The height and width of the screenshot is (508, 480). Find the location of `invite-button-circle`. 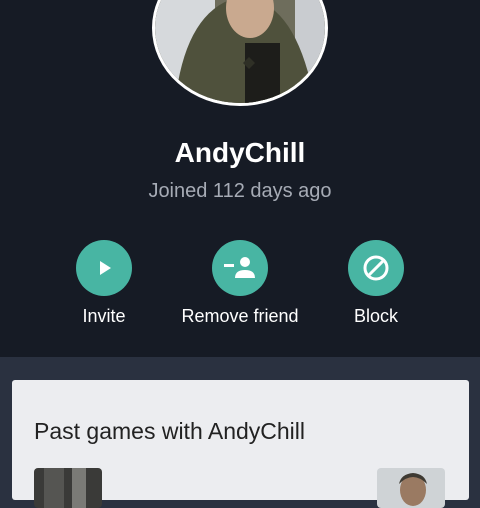

invite-button-circle is located at coordinates (104, 268).